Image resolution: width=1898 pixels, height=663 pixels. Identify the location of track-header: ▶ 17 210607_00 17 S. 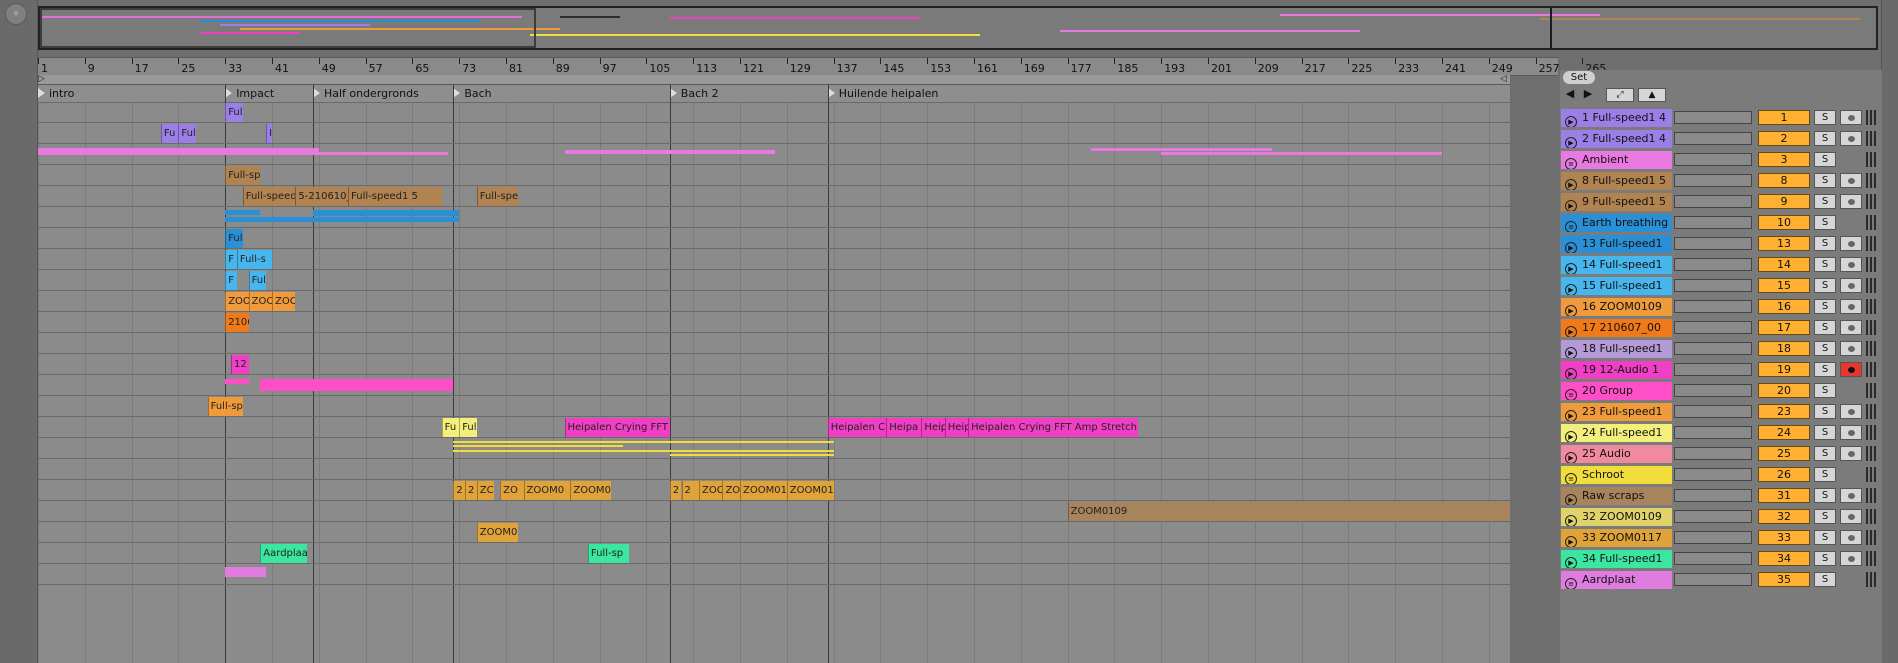
(1721, 328).